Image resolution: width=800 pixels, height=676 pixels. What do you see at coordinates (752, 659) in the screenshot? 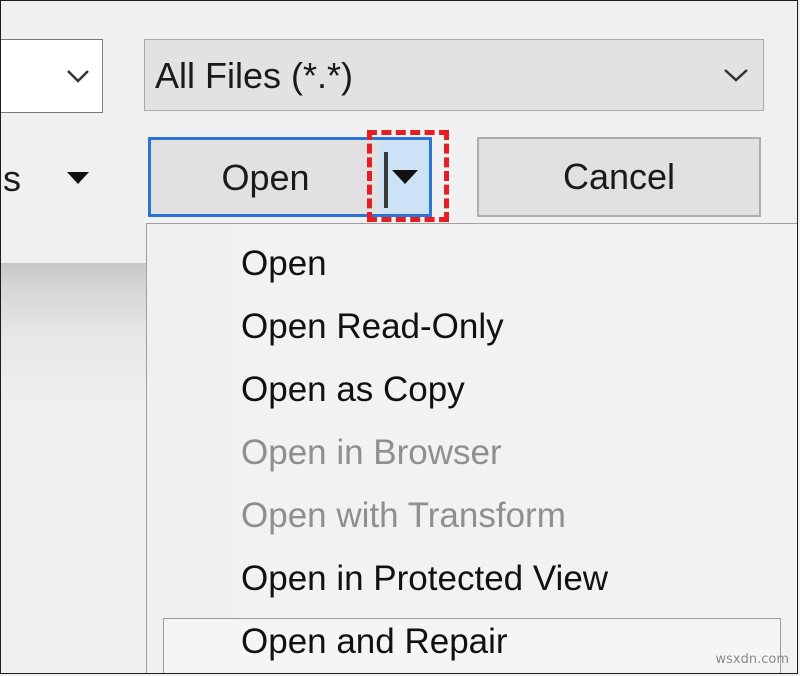
I see `watermark: wsxdn.com` at bounding box center [752, 659].